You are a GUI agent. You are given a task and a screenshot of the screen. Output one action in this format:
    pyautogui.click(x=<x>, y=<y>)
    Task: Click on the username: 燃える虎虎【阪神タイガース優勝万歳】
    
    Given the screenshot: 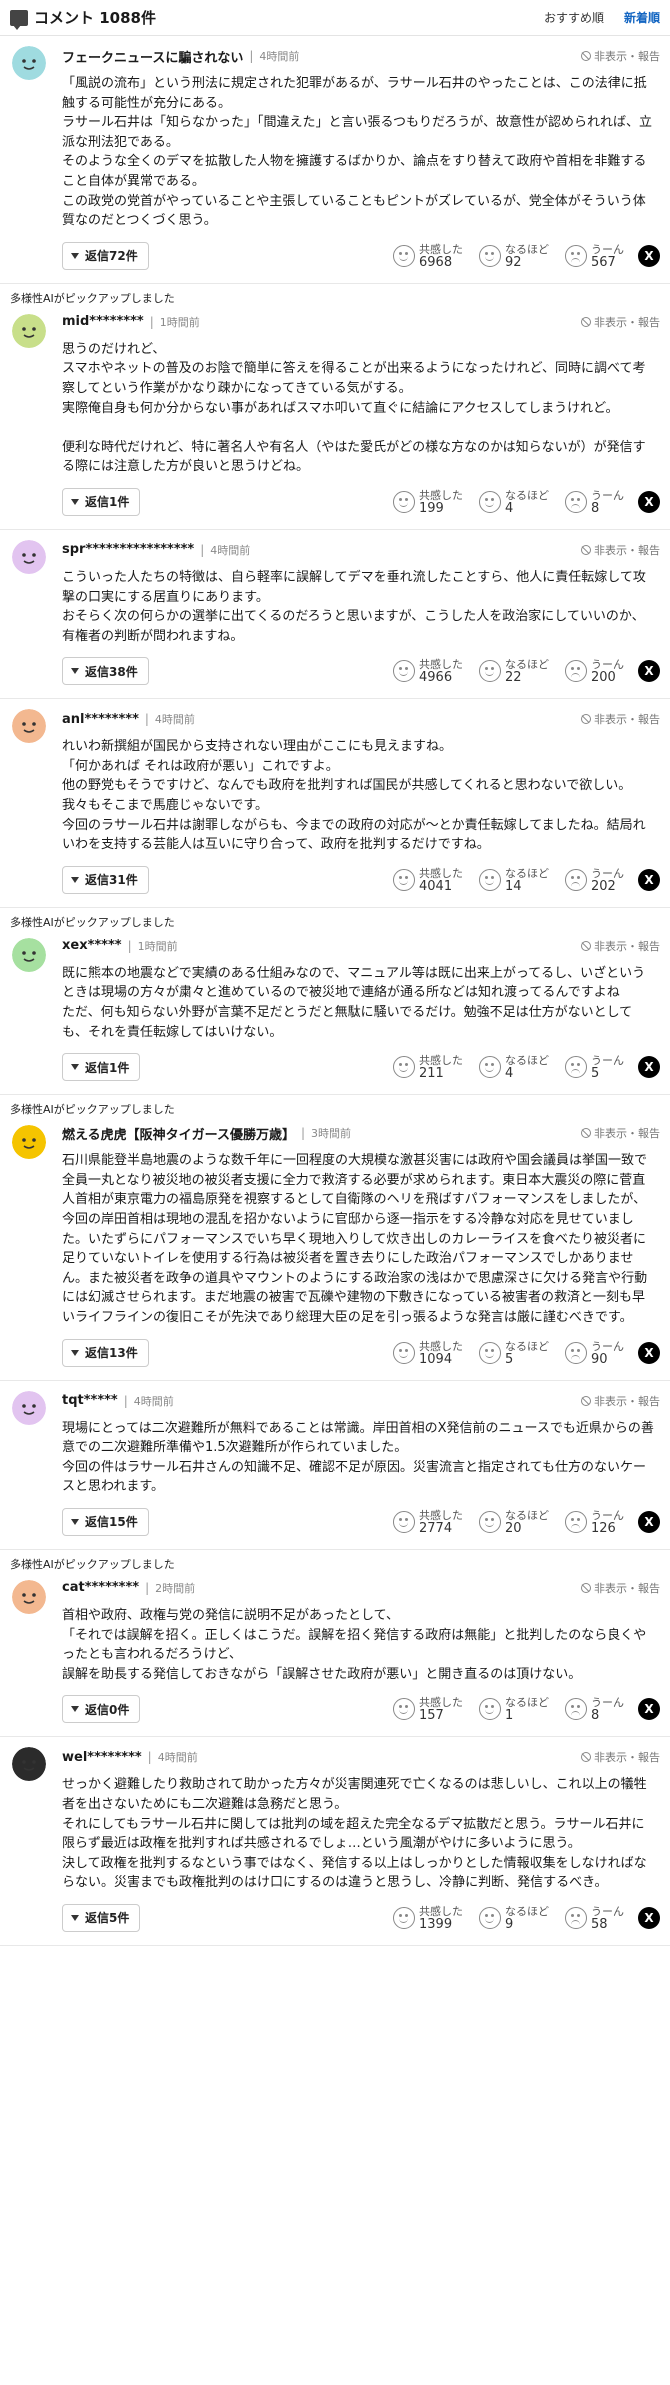 What is the action you would take?
    pyautogui.click(x=178, y=1133)
    